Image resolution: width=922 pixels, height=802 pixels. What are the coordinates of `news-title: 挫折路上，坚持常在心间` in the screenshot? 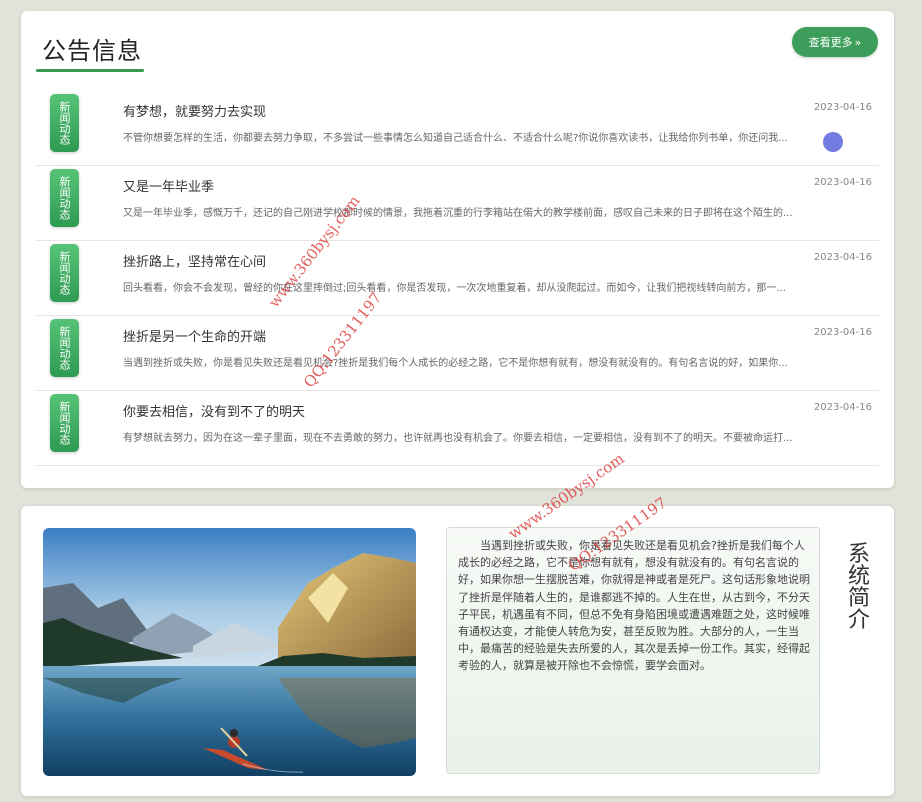 It's located at (194, 260).